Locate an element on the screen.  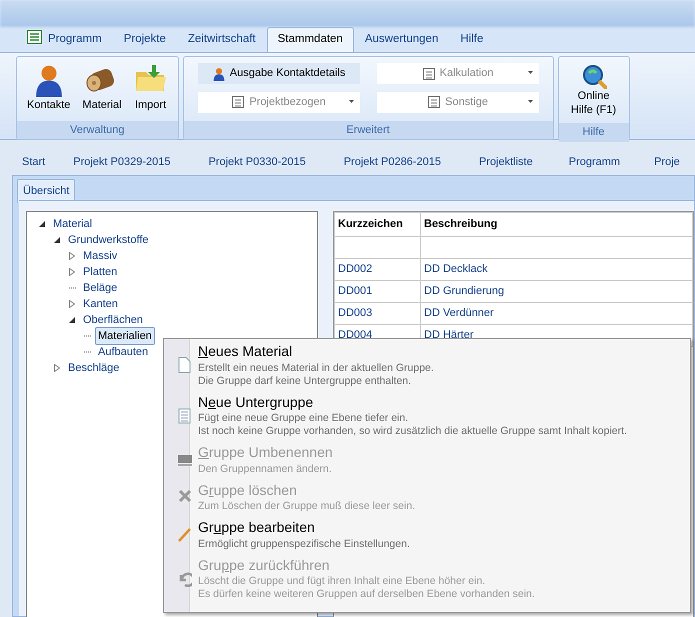
menu-item-description: Ermöglicht gruppenspezifische Einstellungen. is located at coordinates (304, 544).